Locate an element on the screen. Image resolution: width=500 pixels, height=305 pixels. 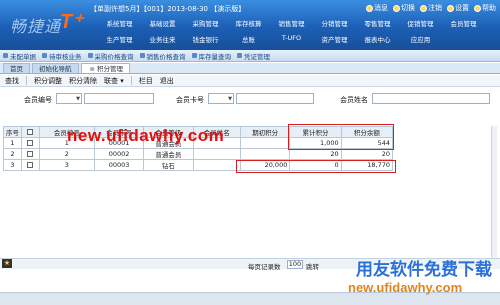
menu-reports: 报表中心 is located at coordinates (377, 39).